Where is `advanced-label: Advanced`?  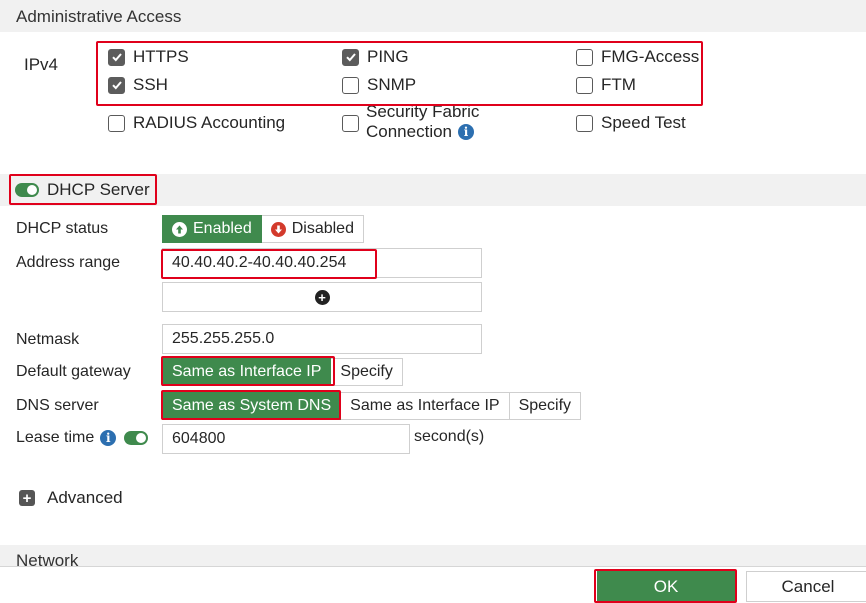
advanced-label: Advanced is located at coordinates (85, 497).